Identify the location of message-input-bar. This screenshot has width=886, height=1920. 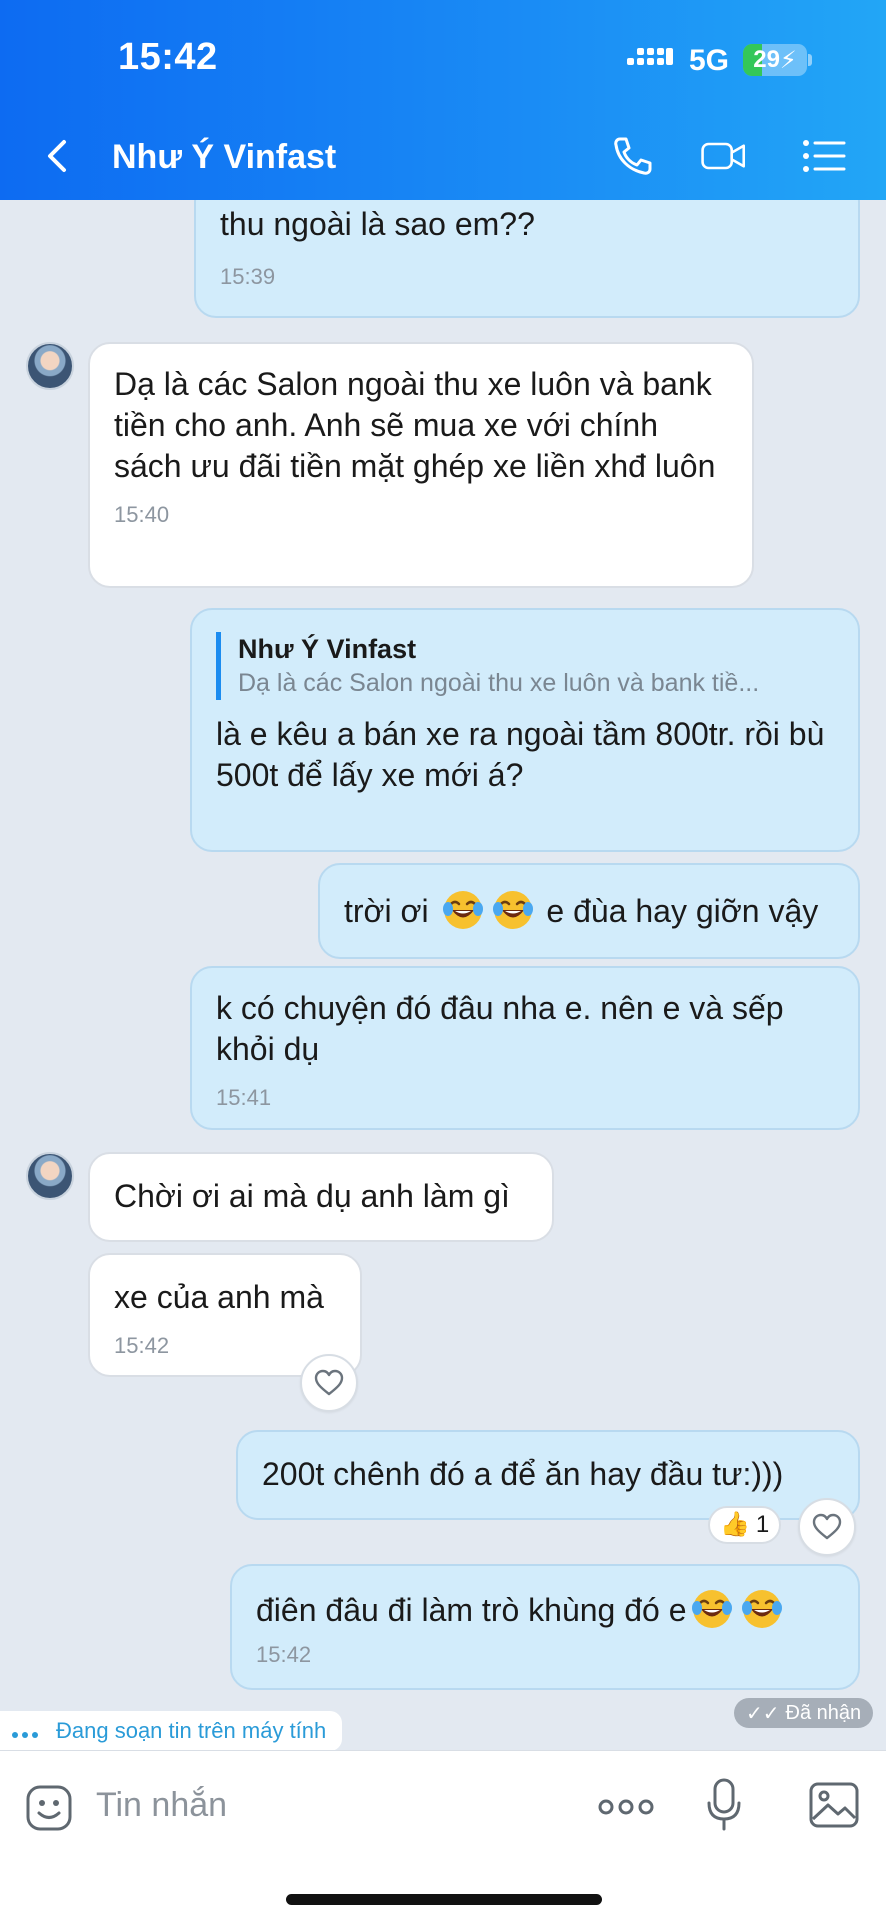
(443, 1835).